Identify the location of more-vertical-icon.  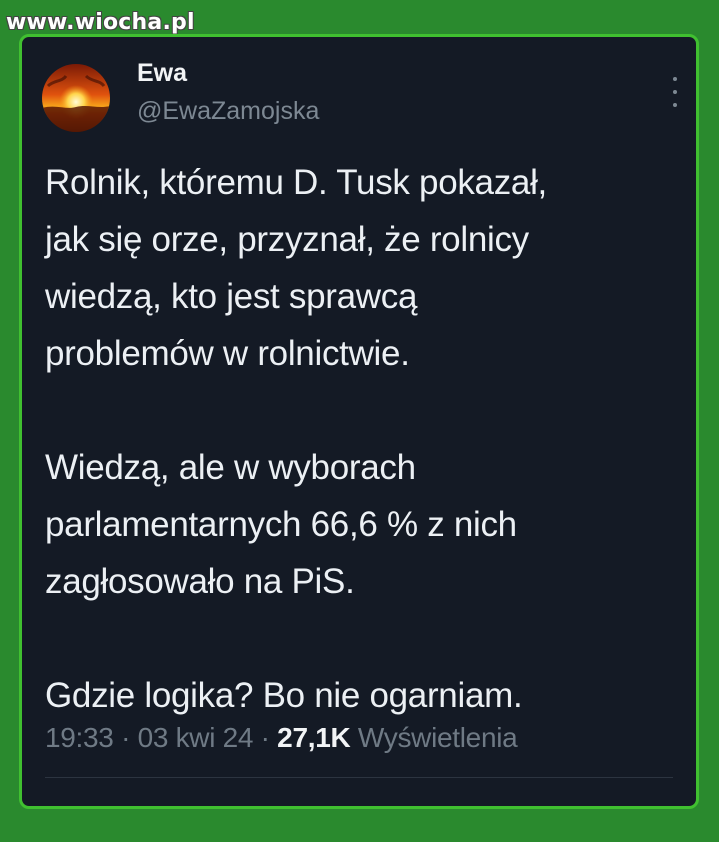
(675, 92).